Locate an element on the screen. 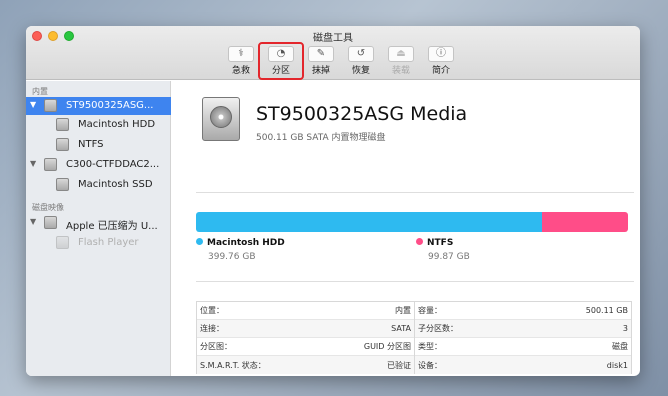 The image size is (668, 396). sidebar-item-label: NTFS is located at coordinates (91, 144).